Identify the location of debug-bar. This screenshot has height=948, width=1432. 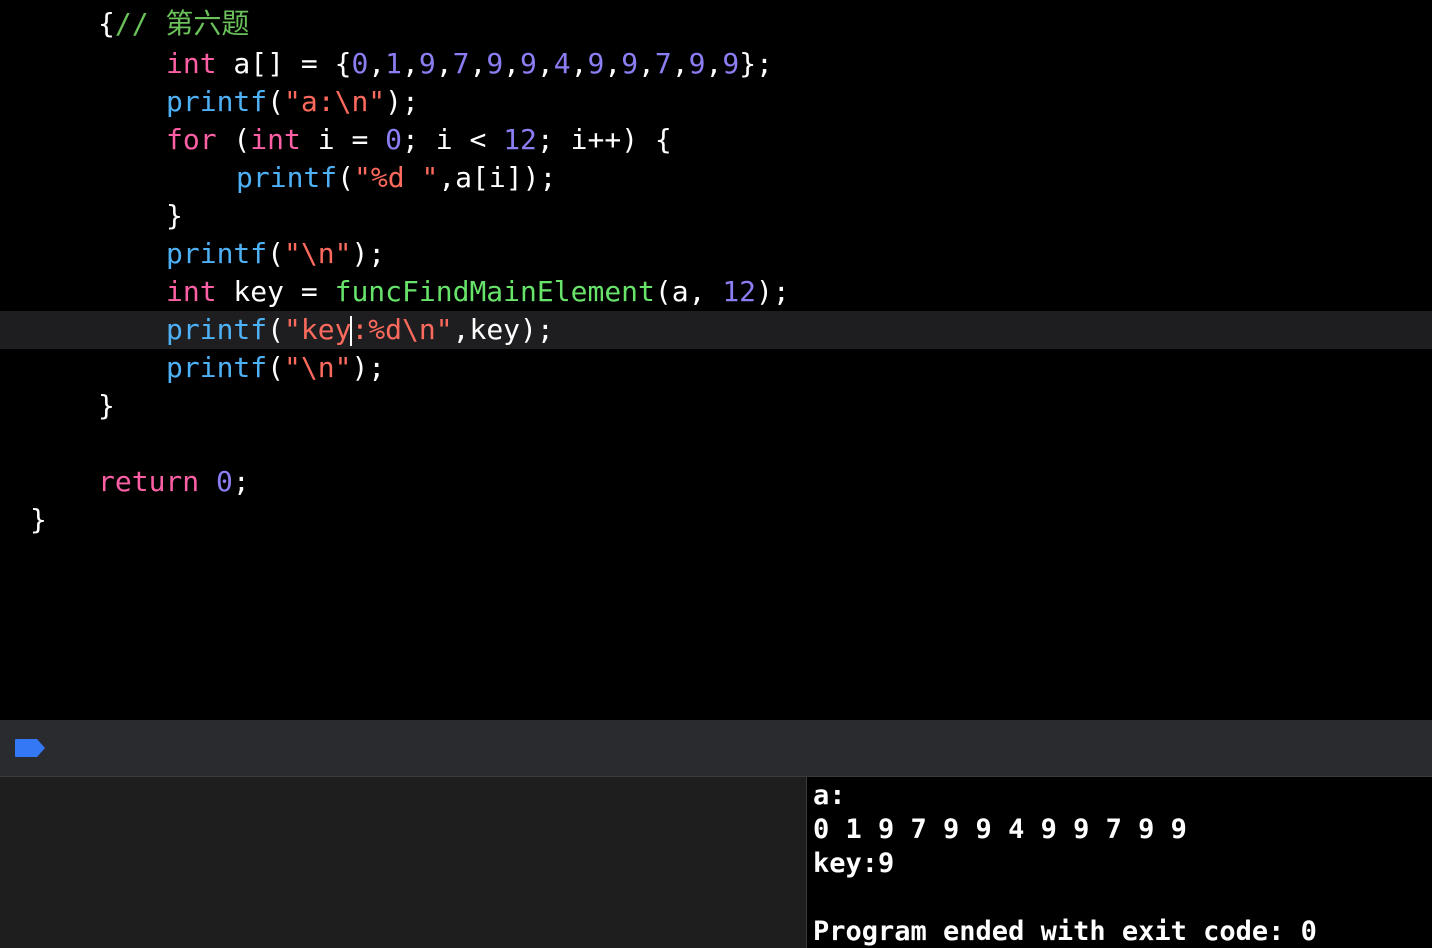
(716, 748).